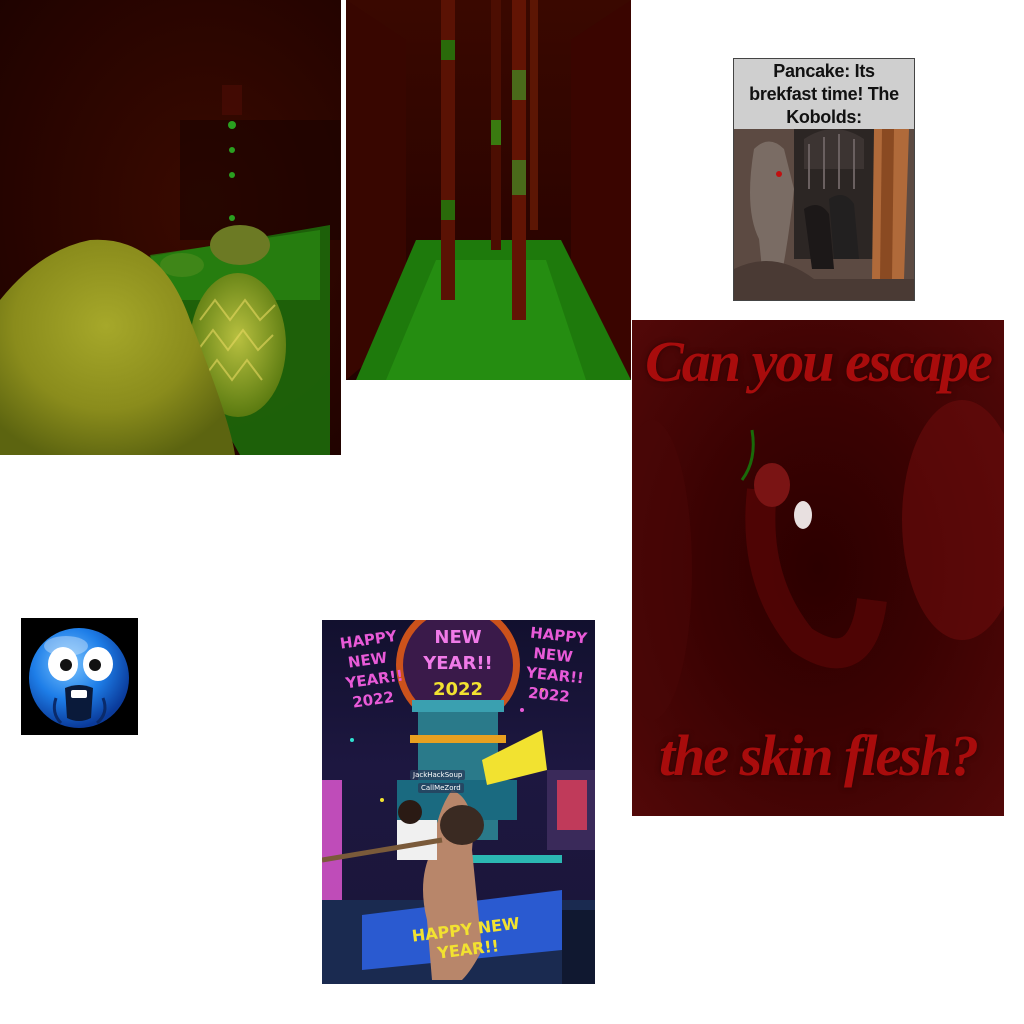  What do you see at coordinates (438, 775) in the screenshot?
I see `player-name-tag: JackHackSoup` at bounding box center [438, 775].